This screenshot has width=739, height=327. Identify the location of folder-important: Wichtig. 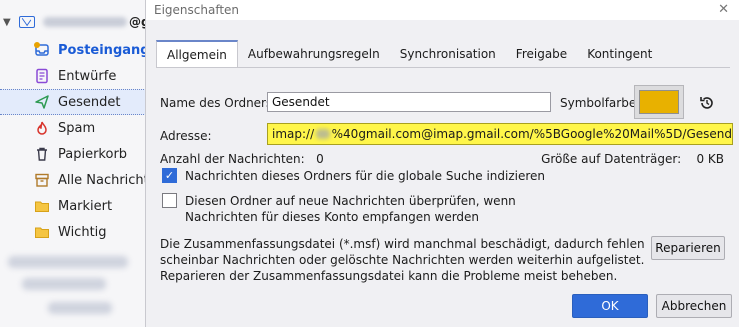
(76, 232).